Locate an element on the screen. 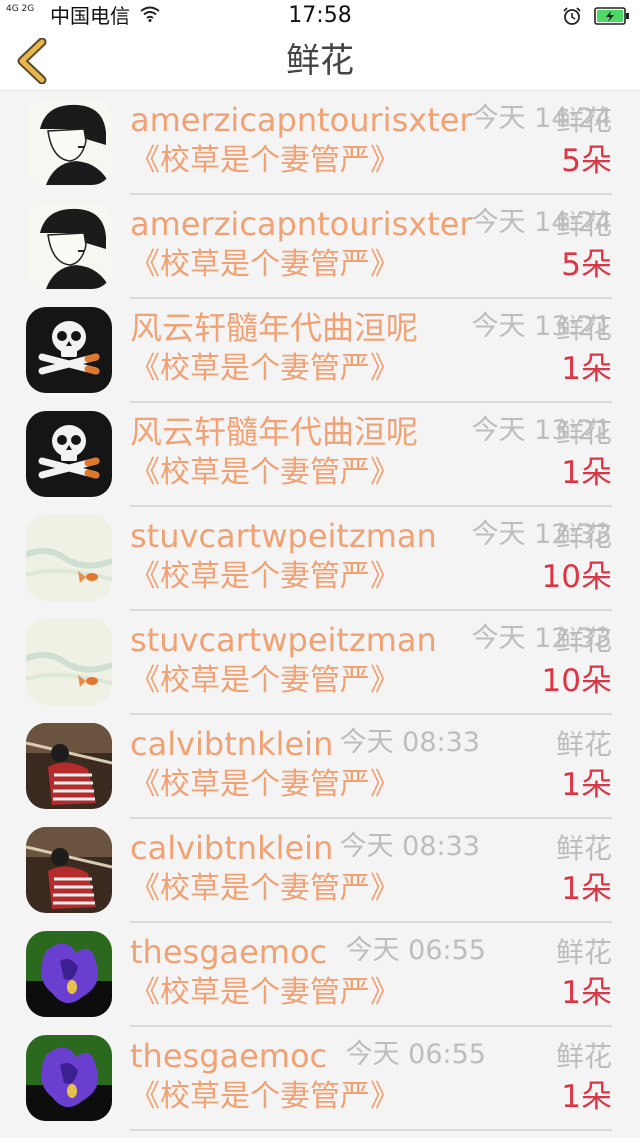  battery-icon is located at coordinates (612, 18).